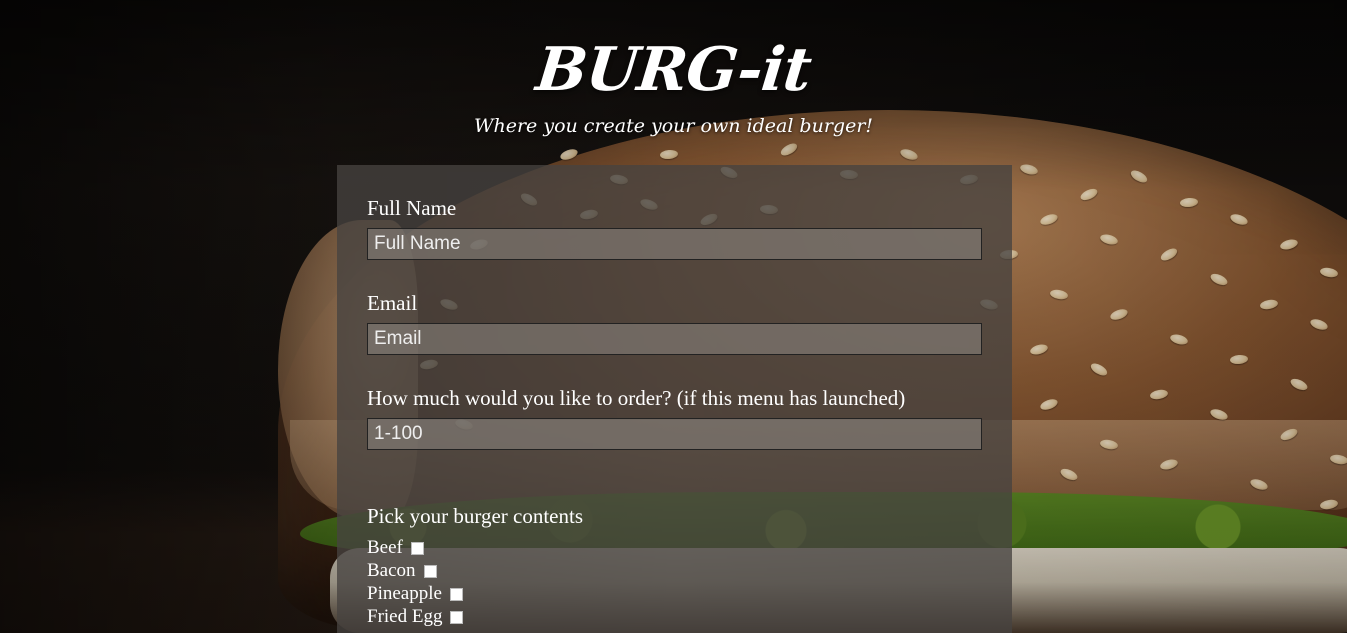 The image size is (1347, 633). What do you see at coordinates (404, 593) in the screenshot?
I see `option-label: Pineapple` at bounding box center [404, 593].